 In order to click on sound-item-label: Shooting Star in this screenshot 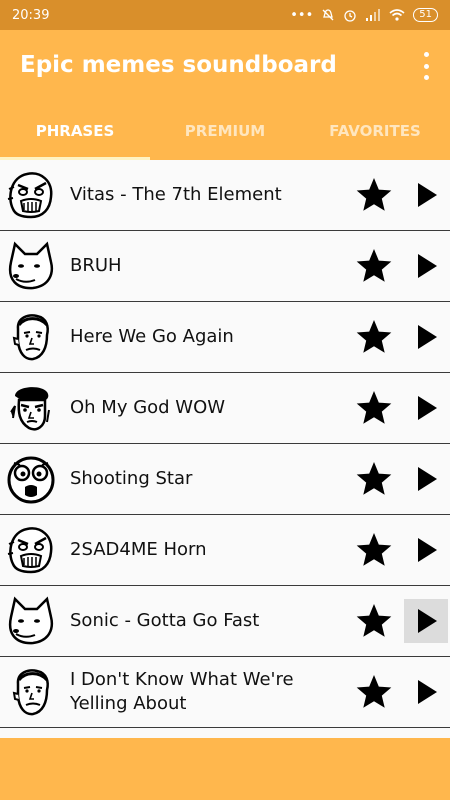, I will do `click(131, 478)`.